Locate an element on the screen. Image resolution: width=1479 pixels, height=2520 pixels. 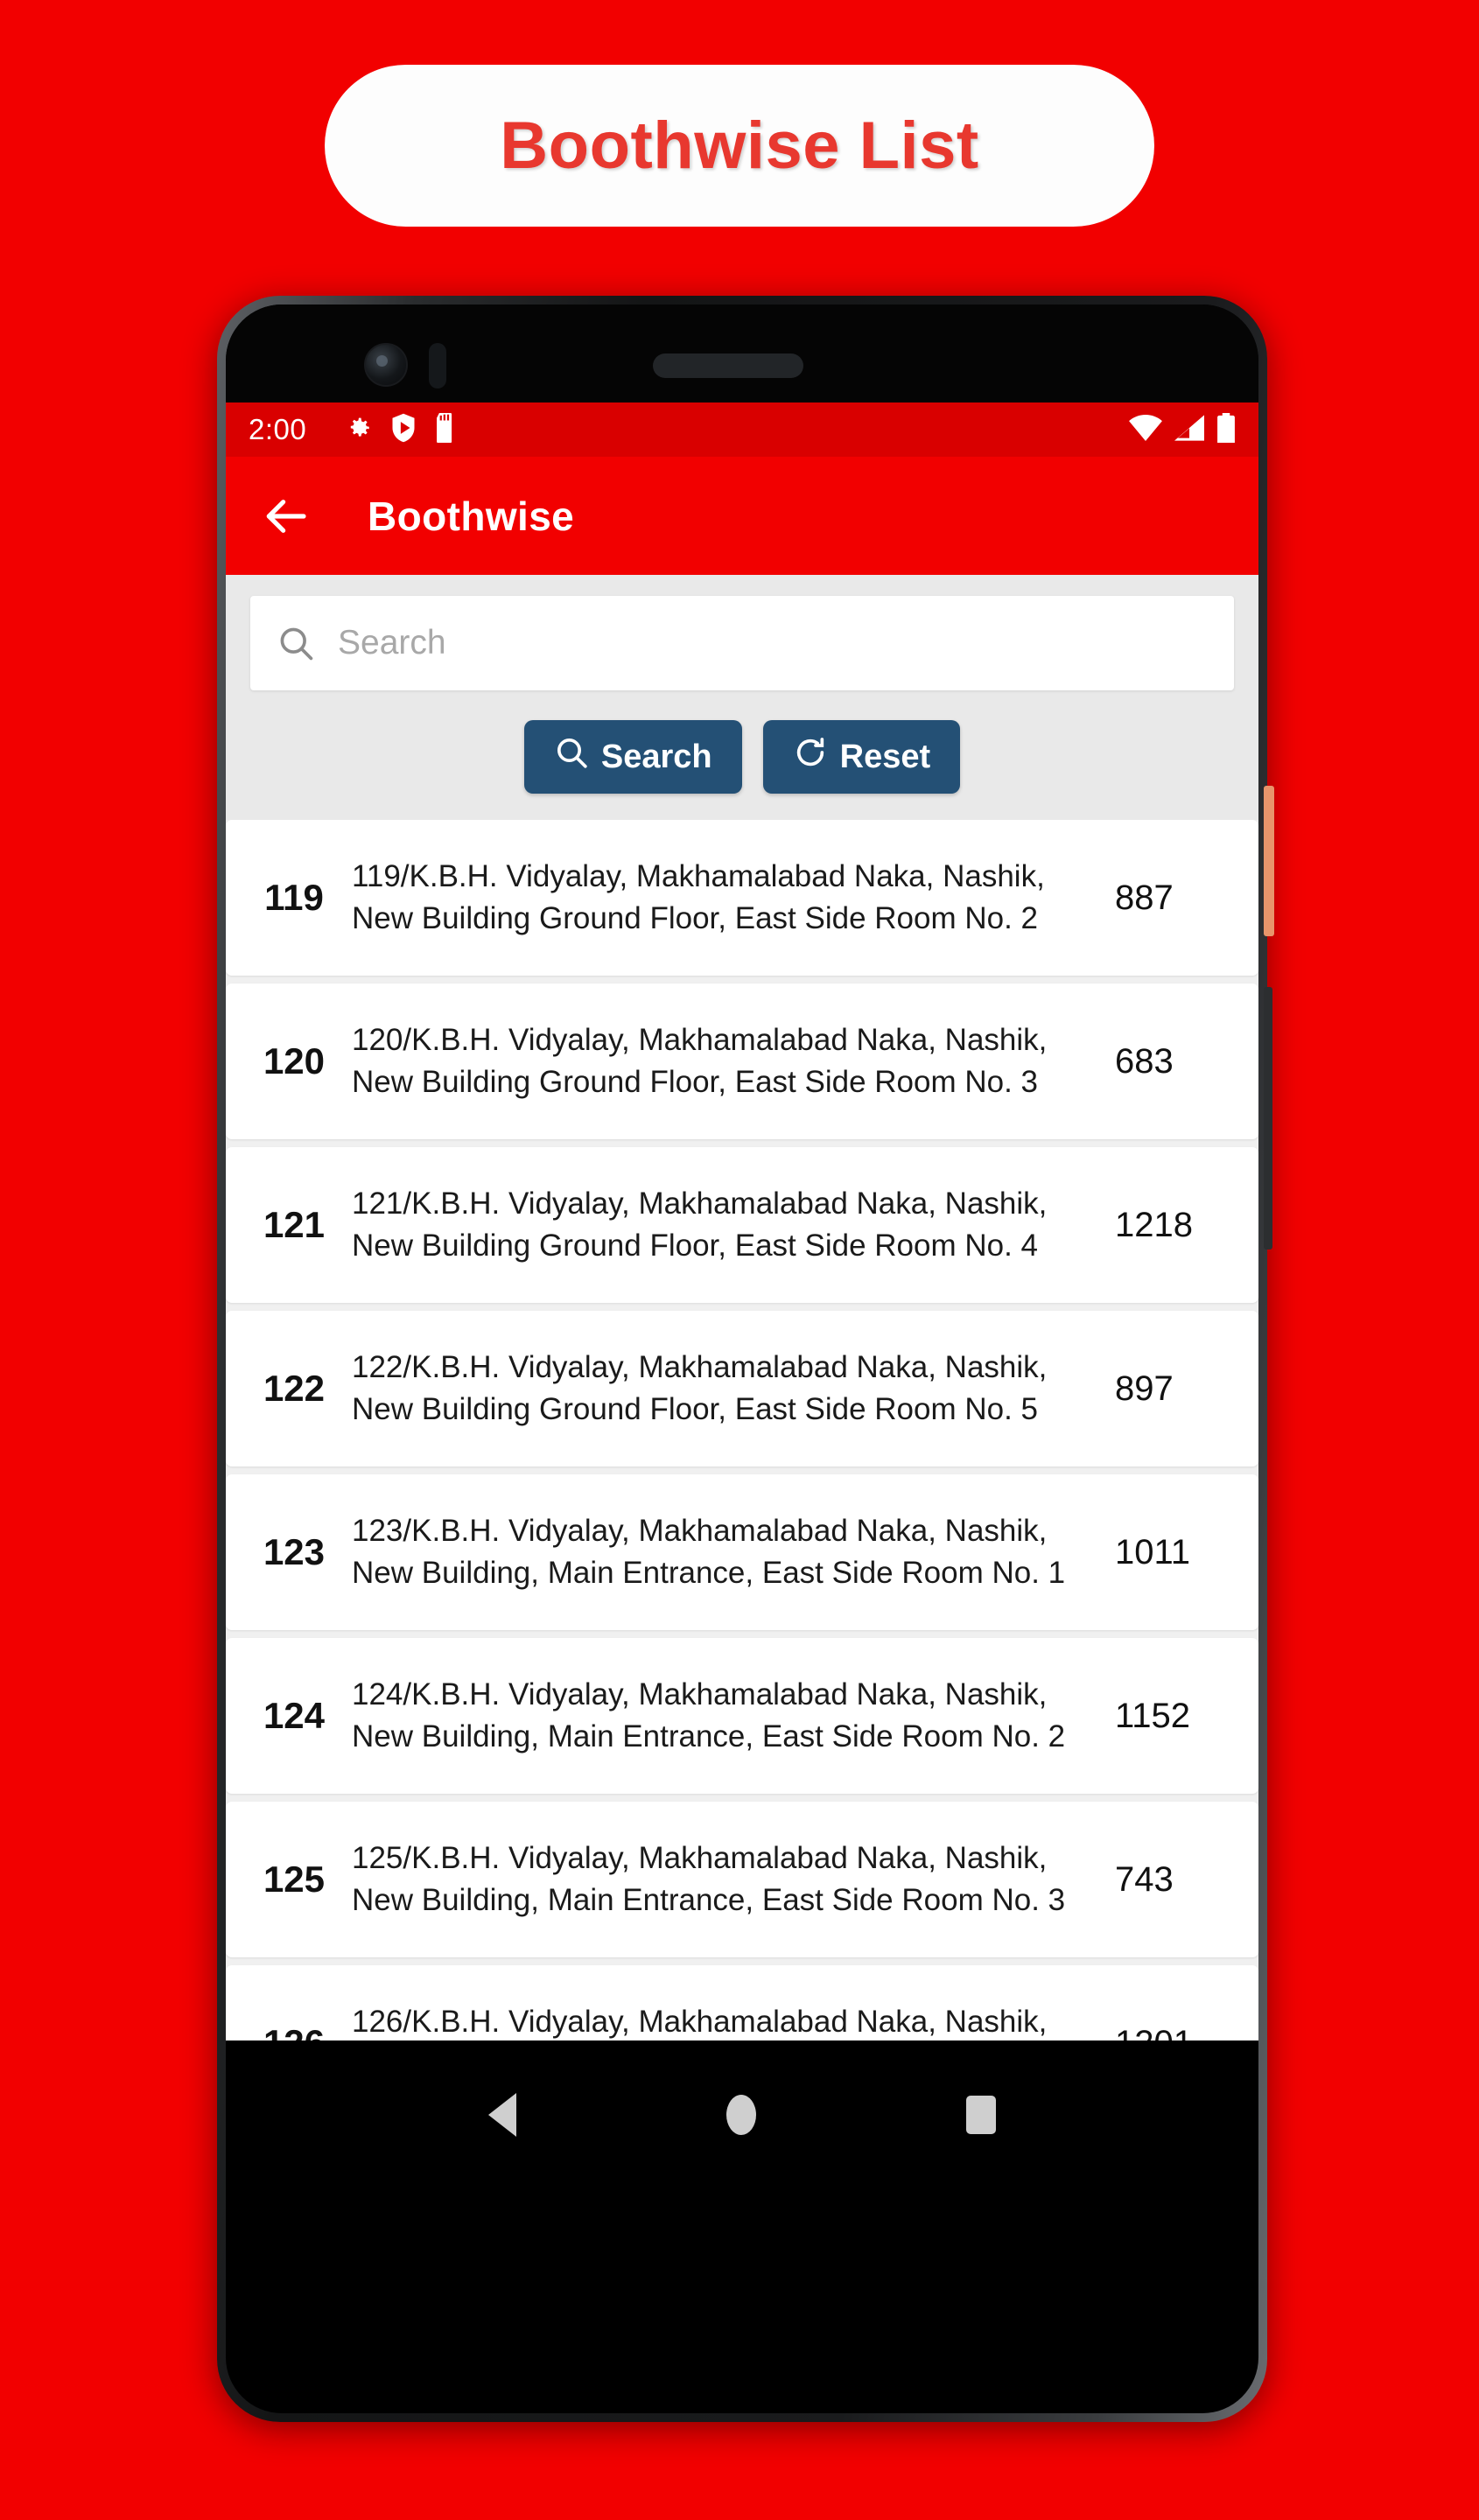
search-button-icon is located at coordinates (571, 757).